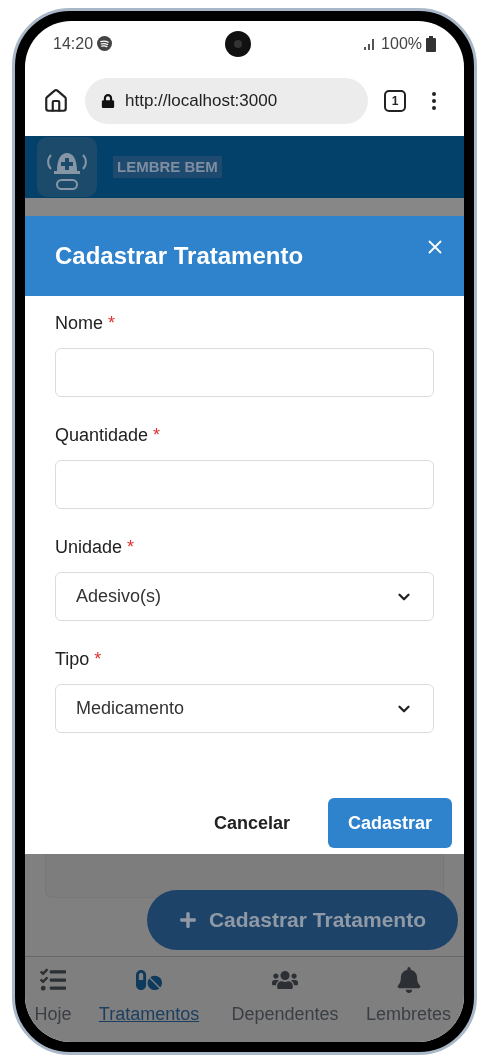 The image size is (489, 1061). What do you see at coordinates (389, 823) in the screenshot?
I see `submit-button: Cadastrar` at bounding box center [389, 823].